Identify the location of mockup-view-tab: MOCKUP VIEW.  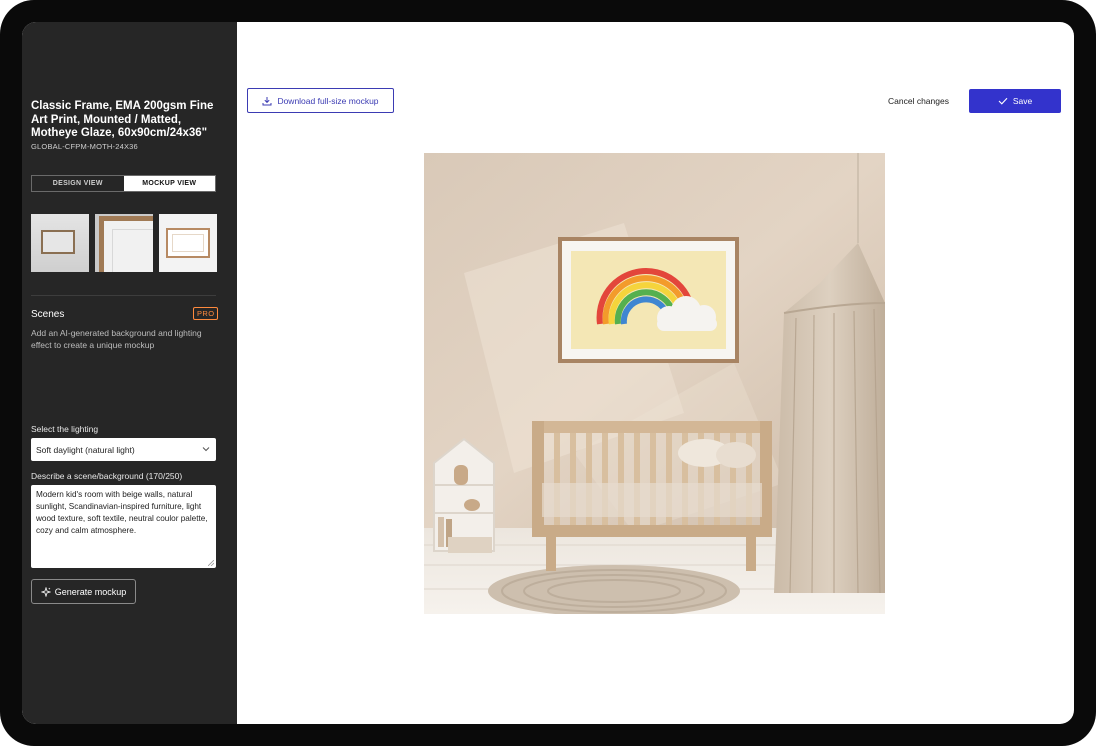
(169, 183).